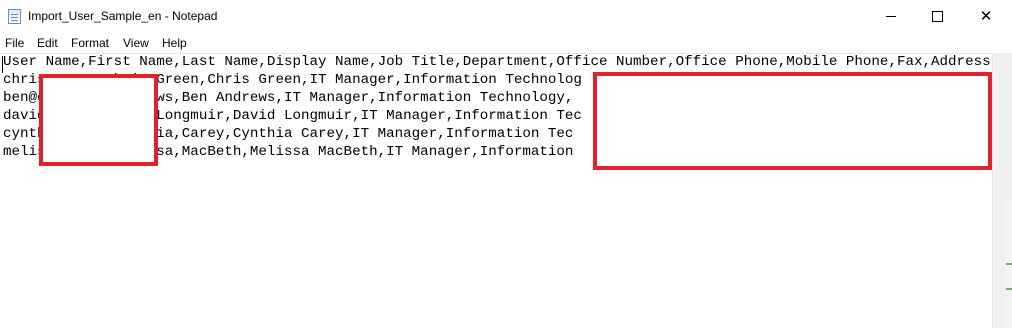  I want to click on minimize-icon, so click(891, 16).